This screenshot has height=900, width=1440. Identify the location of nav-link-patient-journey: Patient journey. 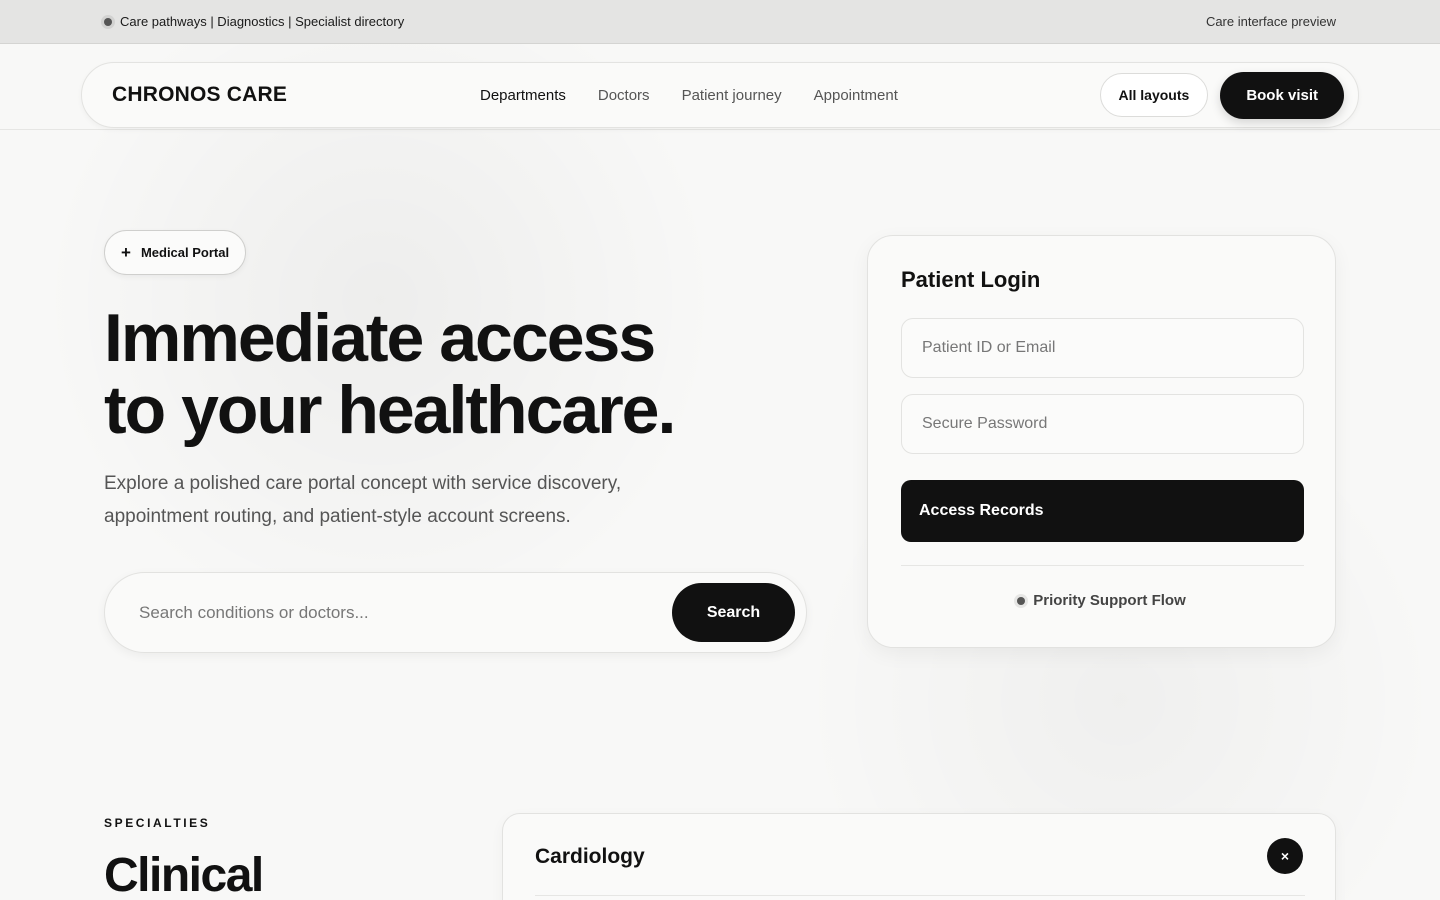
(732, 95).